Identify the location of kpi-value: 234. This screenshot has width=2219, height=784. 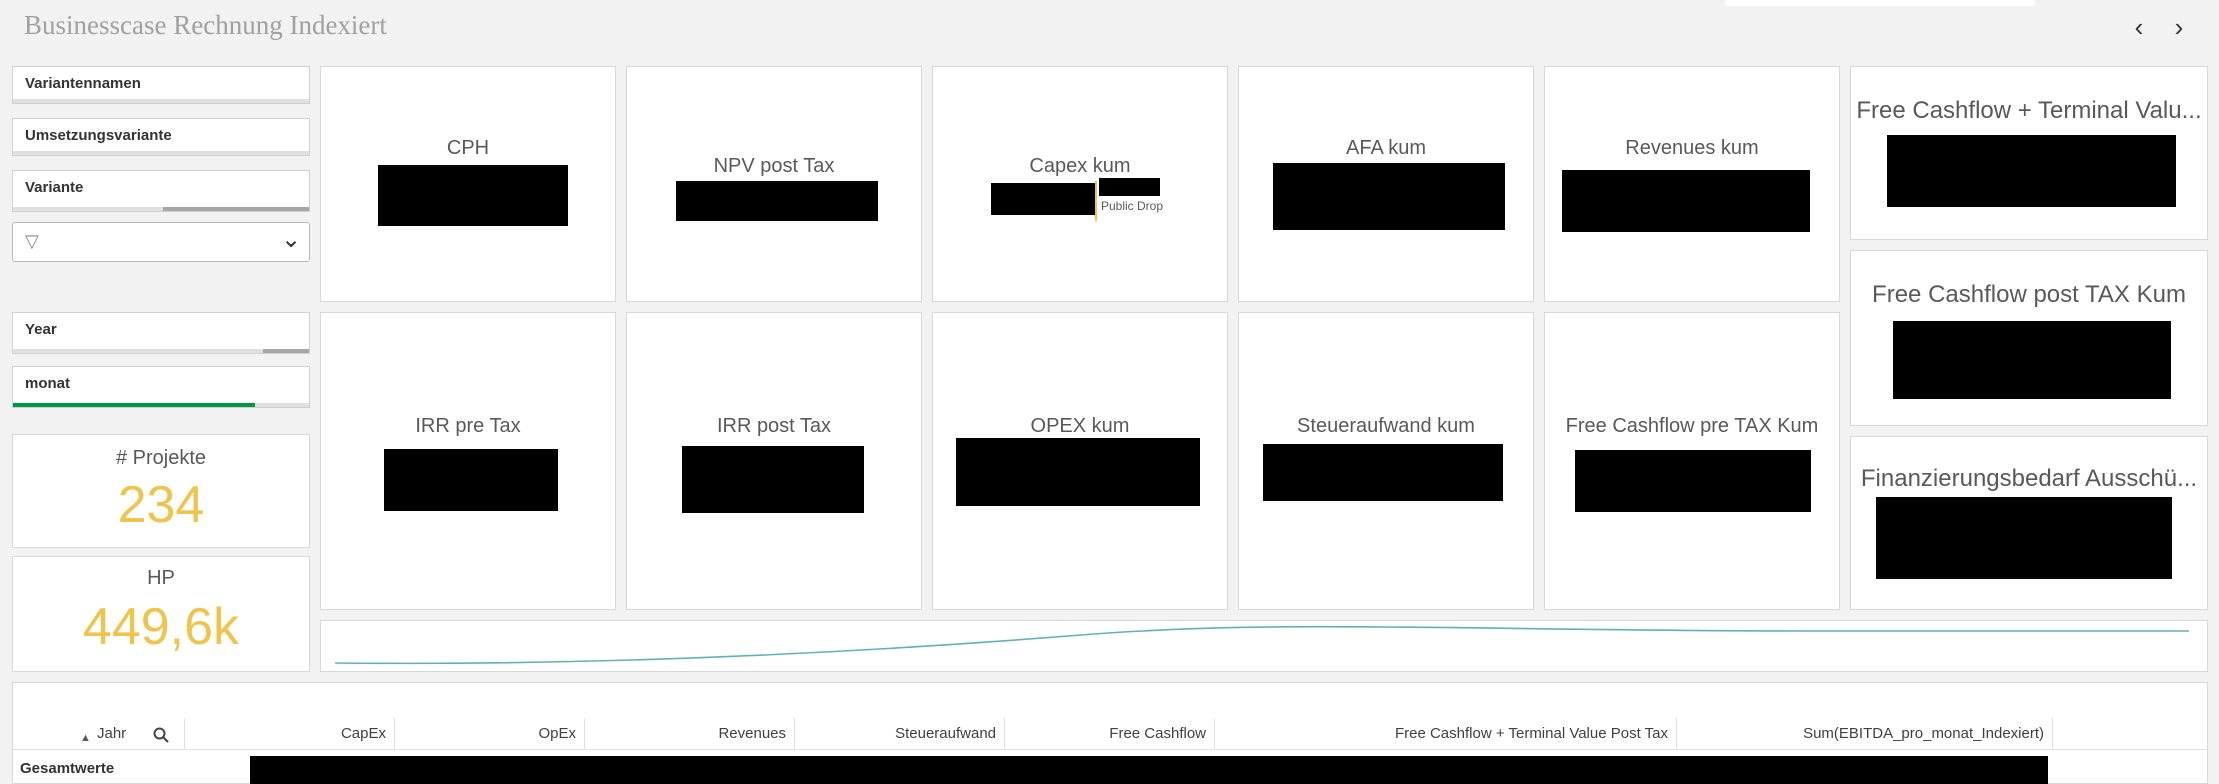
(161, 505).